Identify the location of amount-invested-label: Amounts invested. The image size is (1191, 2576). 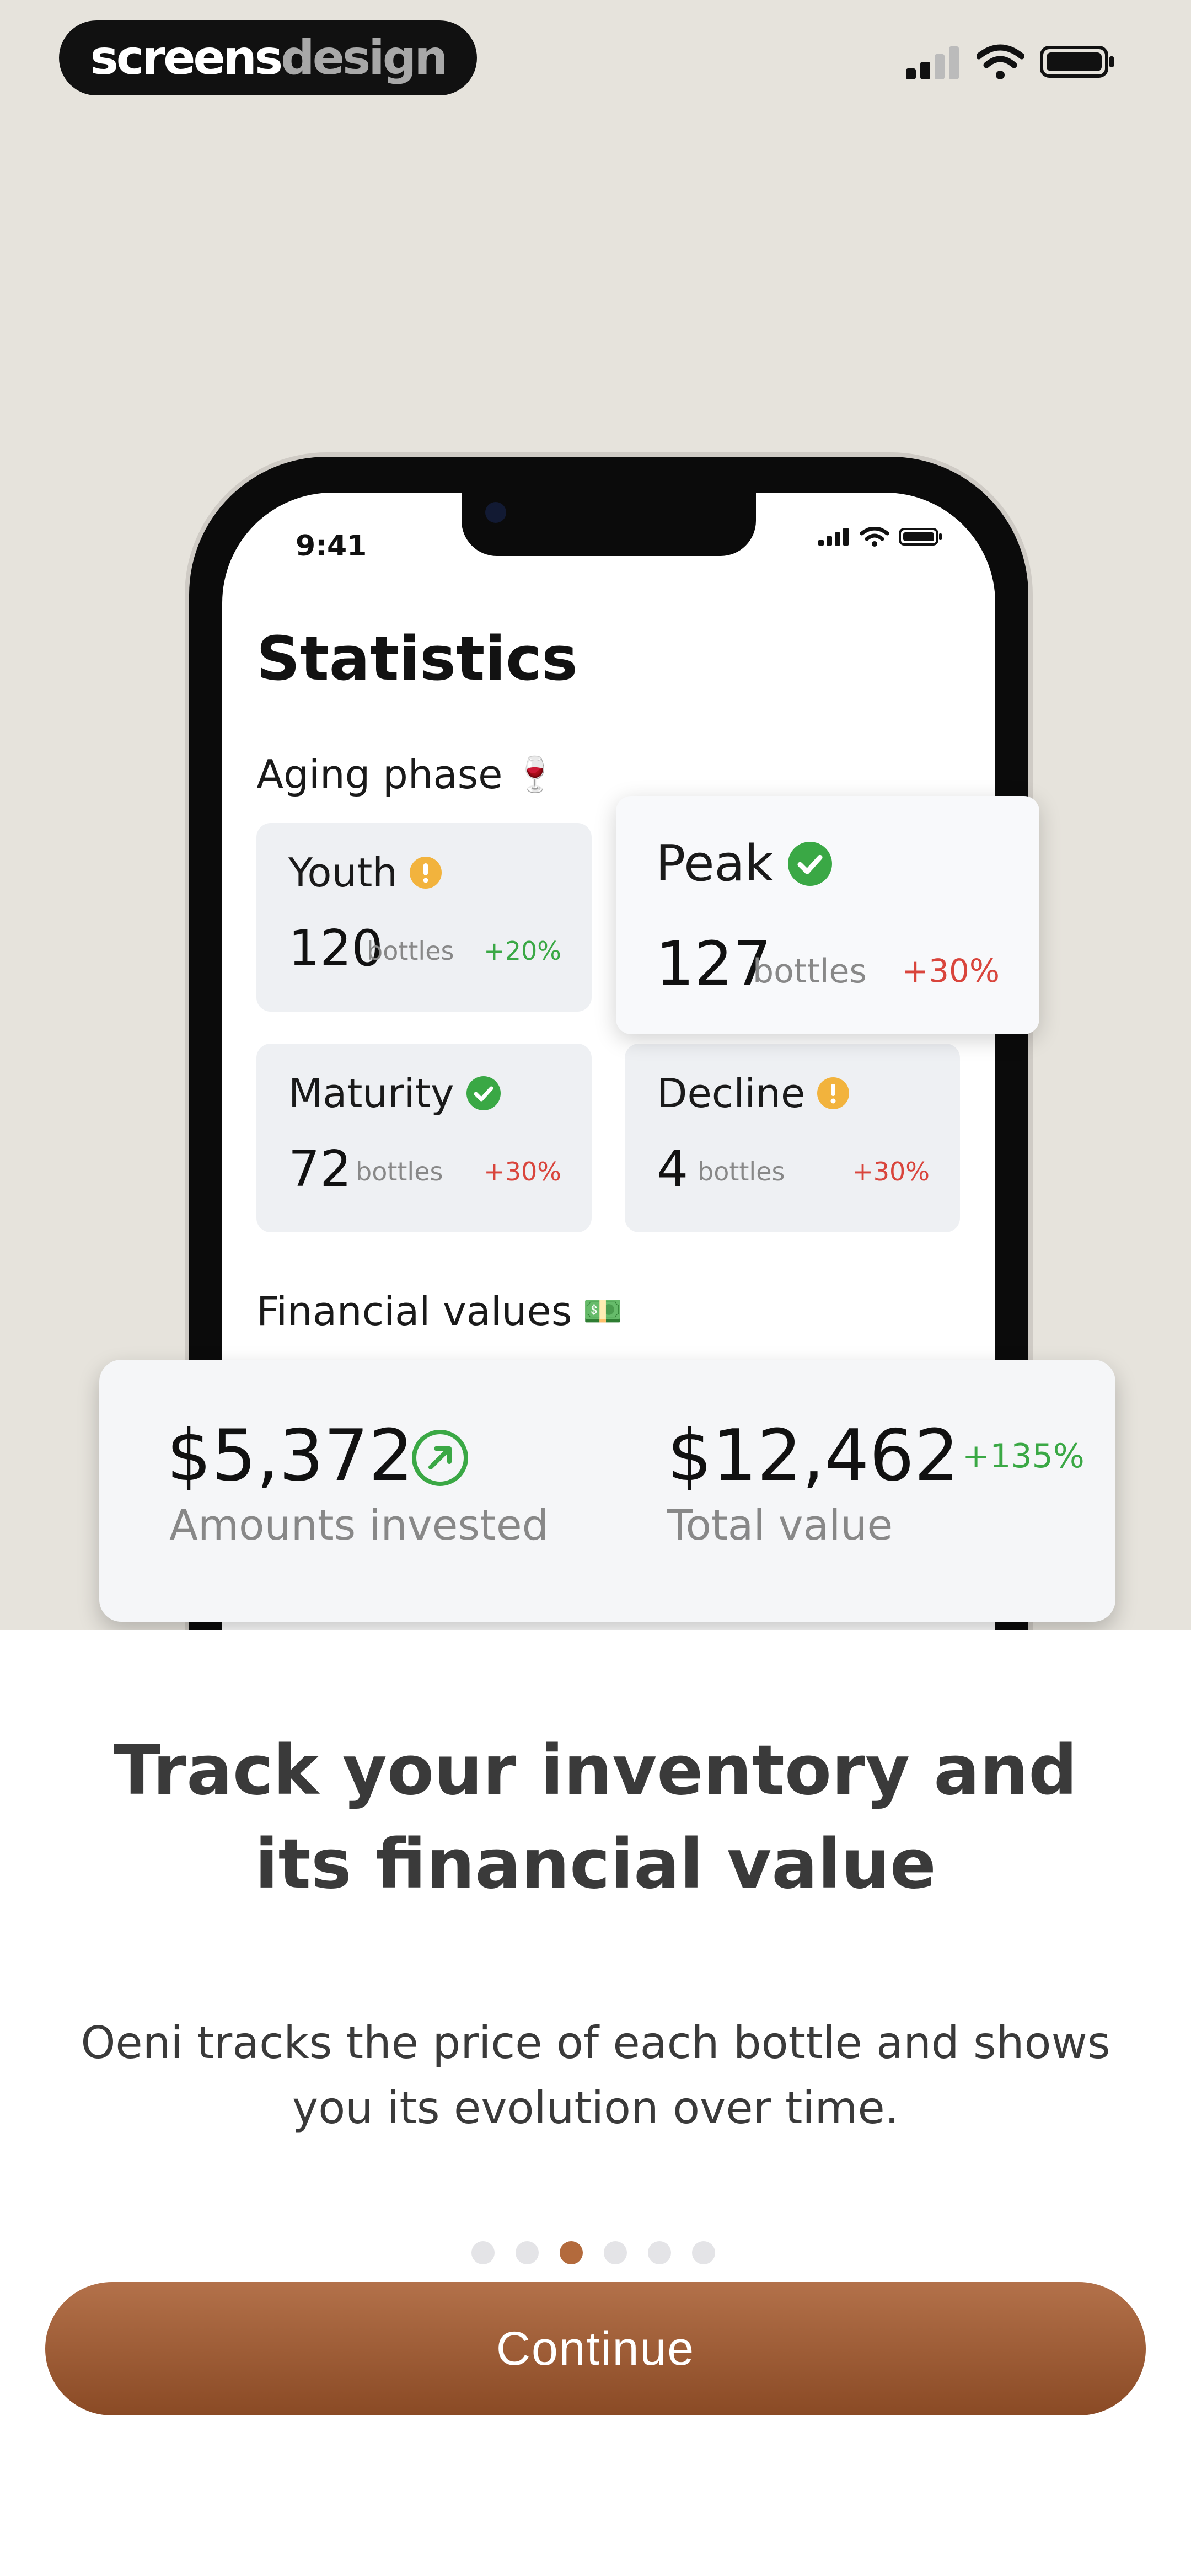
(359, 1524).